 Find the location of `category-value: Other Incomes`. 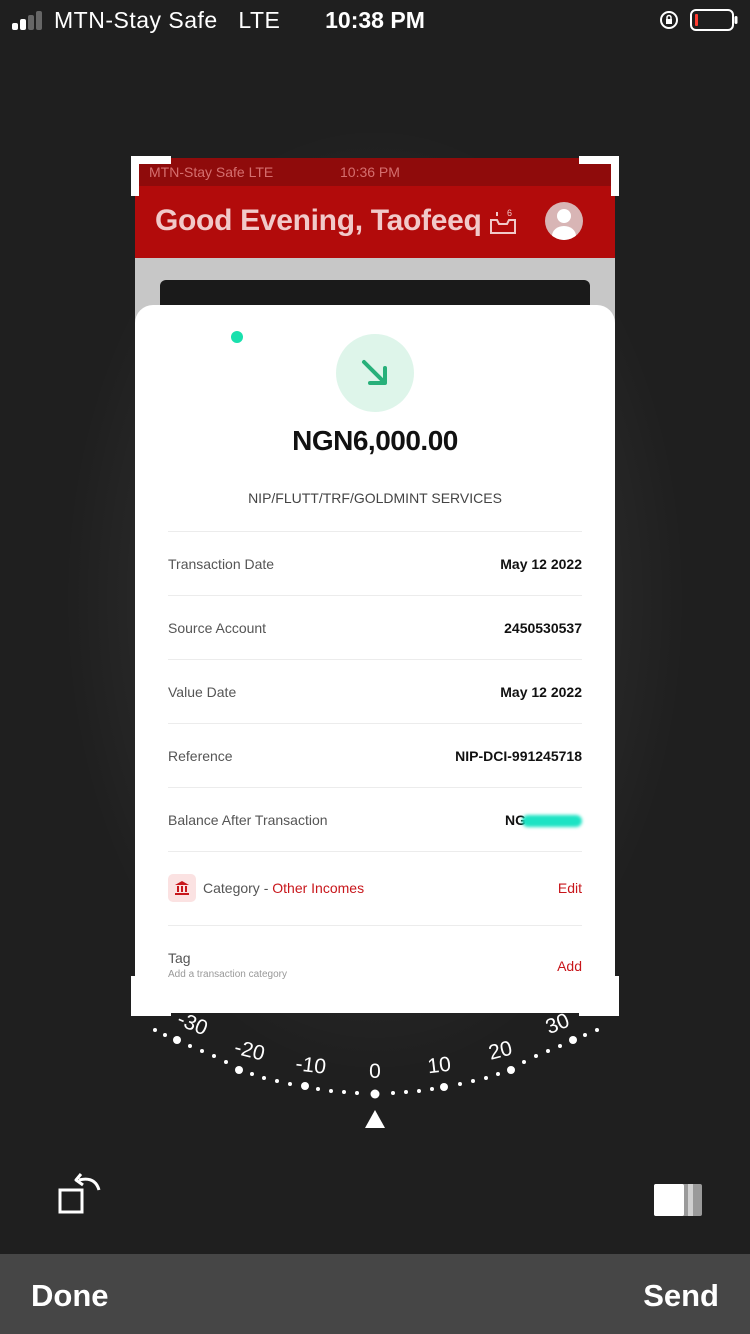

category-value: Other Incomes is located at coordinates (318, 888).